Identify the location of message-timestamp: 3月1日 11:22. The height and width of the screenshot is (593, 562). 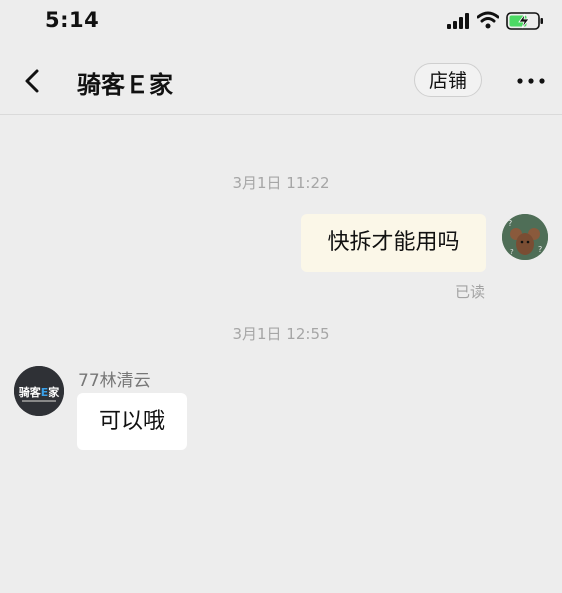
(281, 183).